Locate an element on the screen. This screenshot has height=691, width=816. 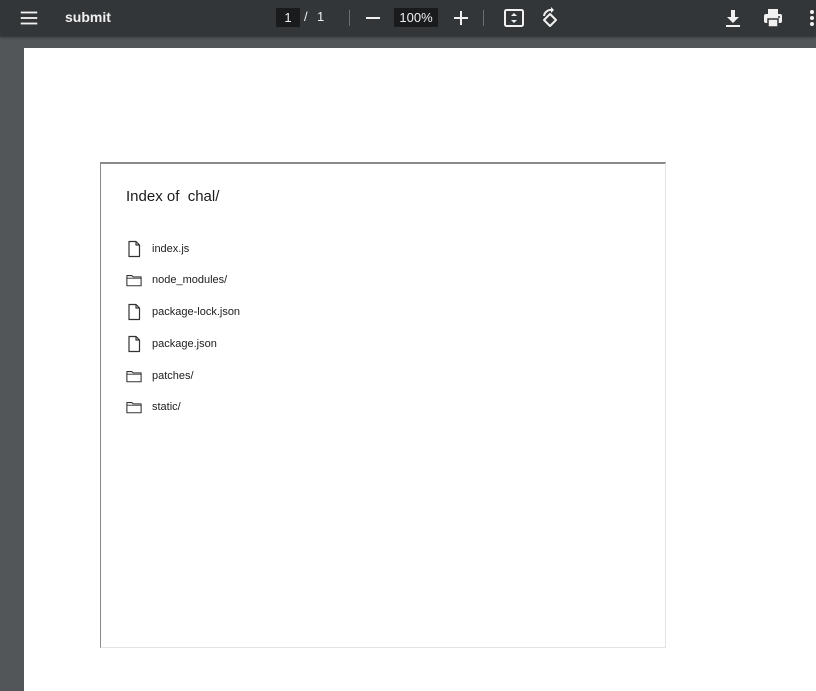
list-item: index.js is located at coordinates (157, 249).